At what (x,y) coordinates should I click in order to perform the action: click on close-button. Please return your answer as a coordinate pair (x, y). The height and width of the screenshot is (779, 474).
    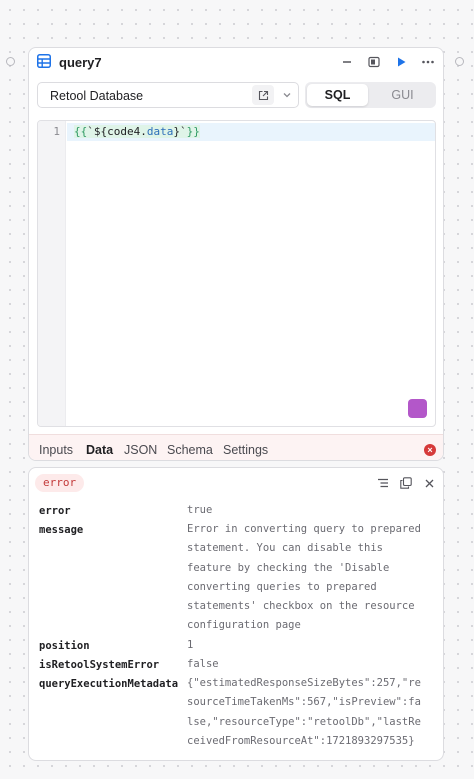
    Looking at the image, I should click on (429, 483).